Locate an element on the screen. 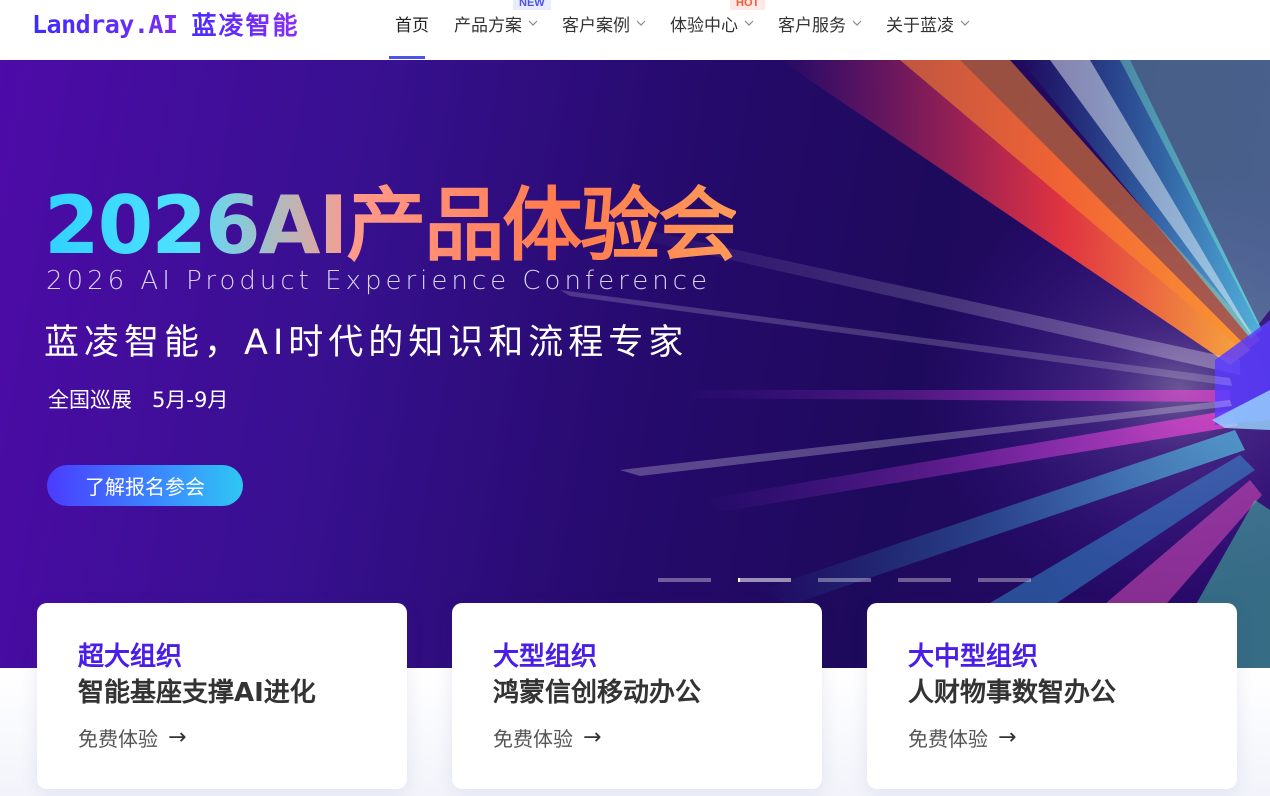  solution-card-super-large: 超大组织 智能基座支撑AI进化 免费体验 → is located at coordinates (222, 696).